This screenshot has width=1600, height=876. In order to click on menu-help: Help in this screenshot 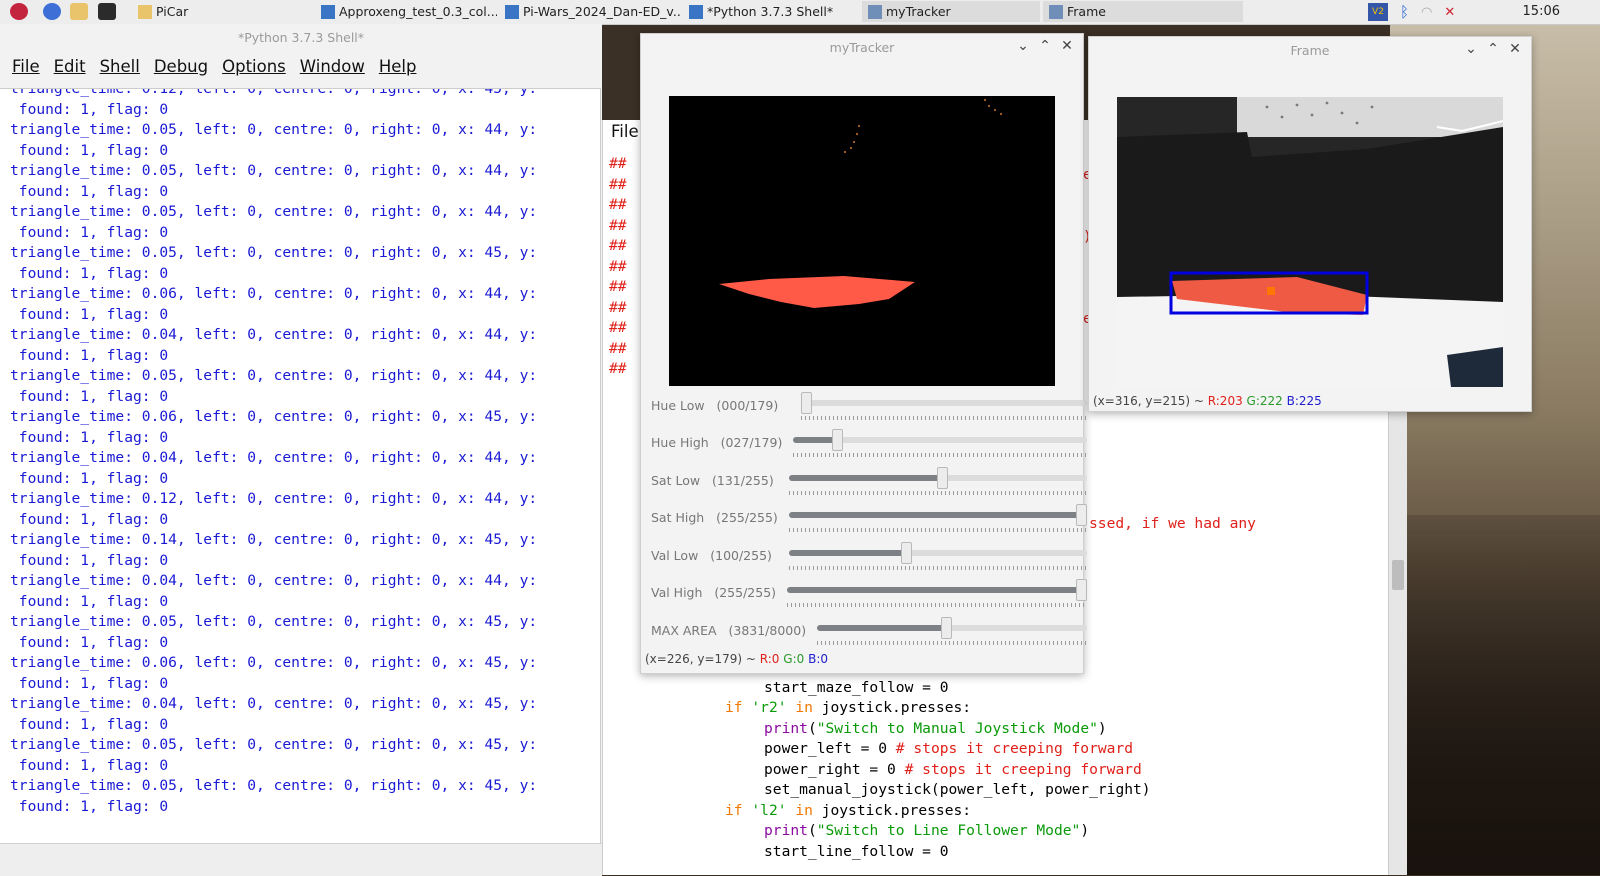, I will do `click(398, 66)`.